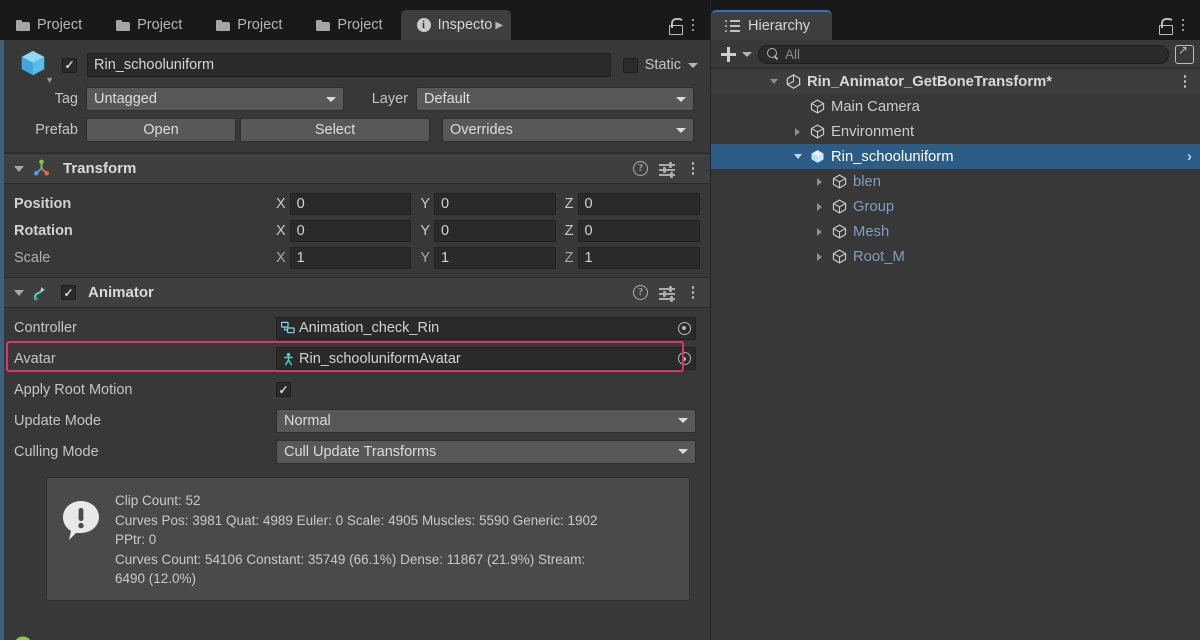  What do you see at coordinates (747, 54) in the screenshot?
I see `create-dropdown-caret` at bounding box center [747, 54].